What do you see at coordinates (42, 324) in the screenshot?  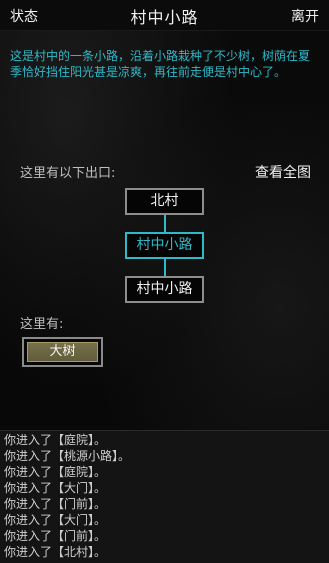 I see `here-label: 这里有:` at bounding box center [42, 324].